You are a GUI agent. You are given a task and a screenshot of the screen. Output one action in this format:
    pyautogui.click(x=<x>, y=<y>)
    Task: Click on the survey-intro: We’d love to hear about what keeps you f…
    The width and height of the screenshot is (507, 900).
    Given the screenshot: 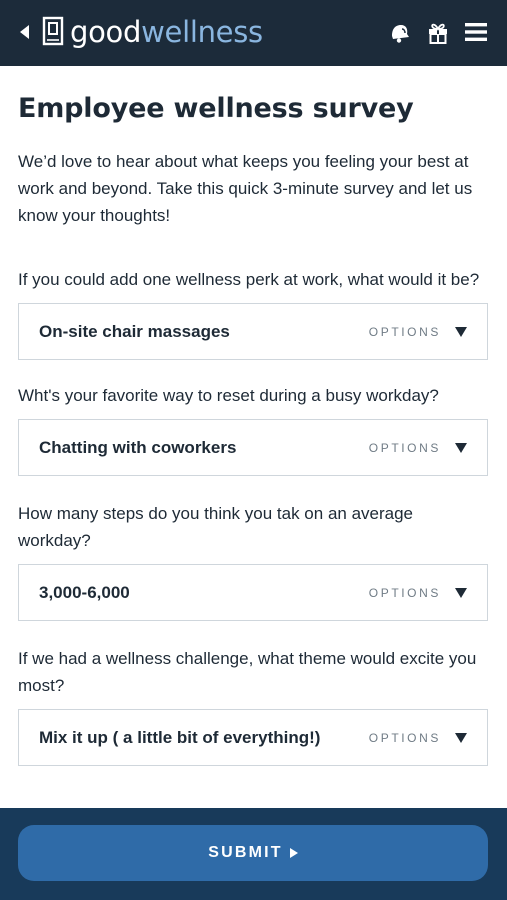 What is the action you would take?
    pyautogui.click(x=245, y=188)
    